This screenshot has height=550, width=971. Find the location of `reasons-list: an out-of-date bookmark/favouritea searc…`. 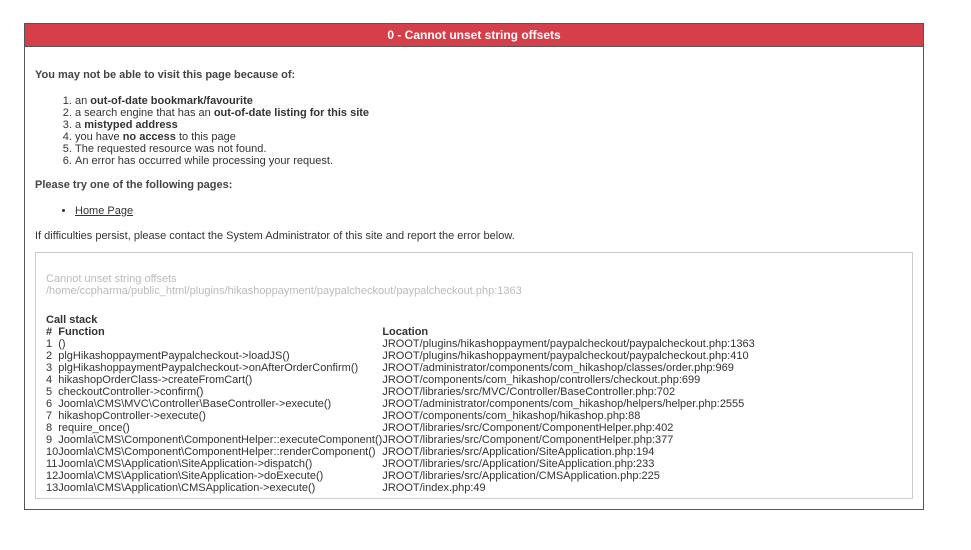

reasons-list: an out-of-date bookmark/favouritea searc… is located at coordinates (474, 131).